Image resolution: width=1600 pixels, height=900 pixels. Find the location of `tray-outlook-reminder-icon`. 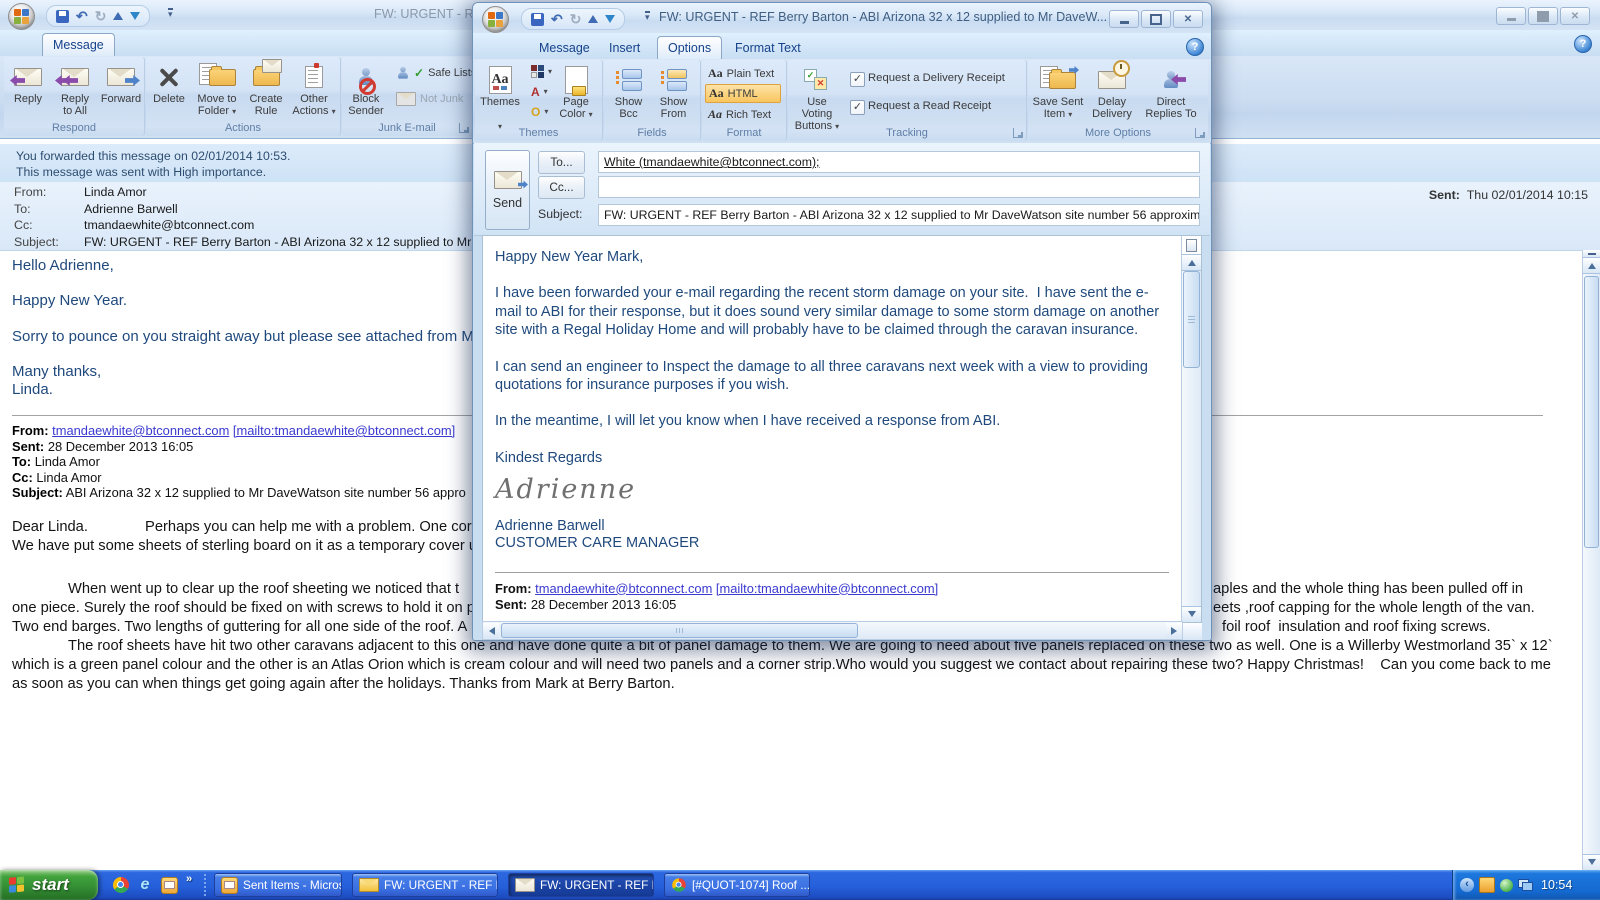

tray-outlook-reminder-icon is located at coordinates (1487, 885).